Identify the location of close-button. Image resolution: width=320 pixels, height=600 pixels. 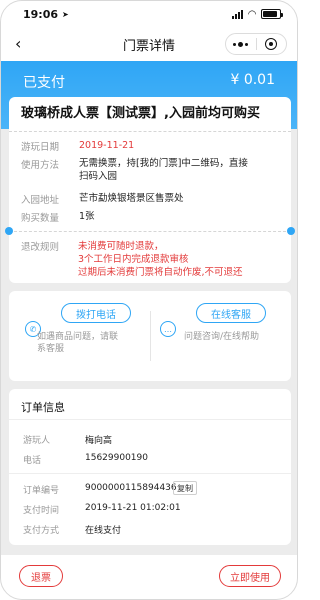
(272, 44).